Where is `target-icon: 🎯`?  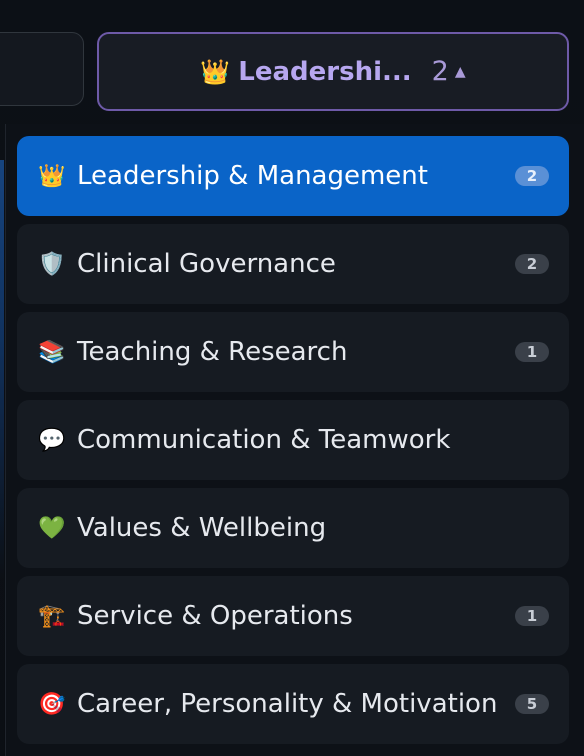 target-icon: 🎯 is located at coordinates (52, 704).